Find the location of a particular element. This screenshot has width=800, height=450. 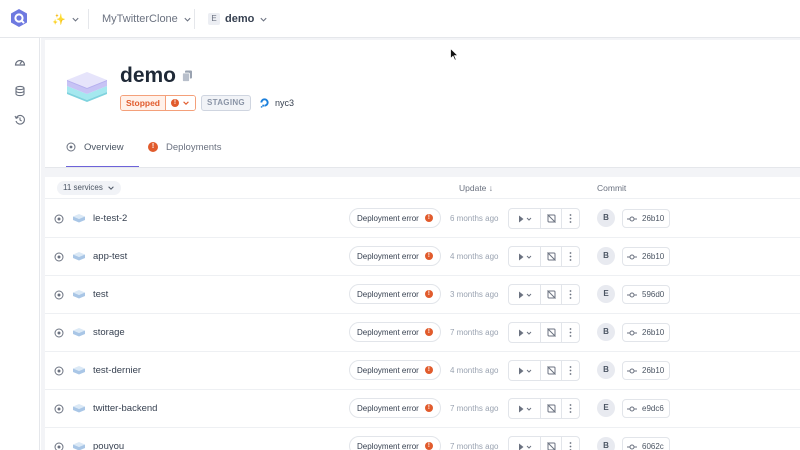

tab-label: Deployments is located at coordinates (194, 147).